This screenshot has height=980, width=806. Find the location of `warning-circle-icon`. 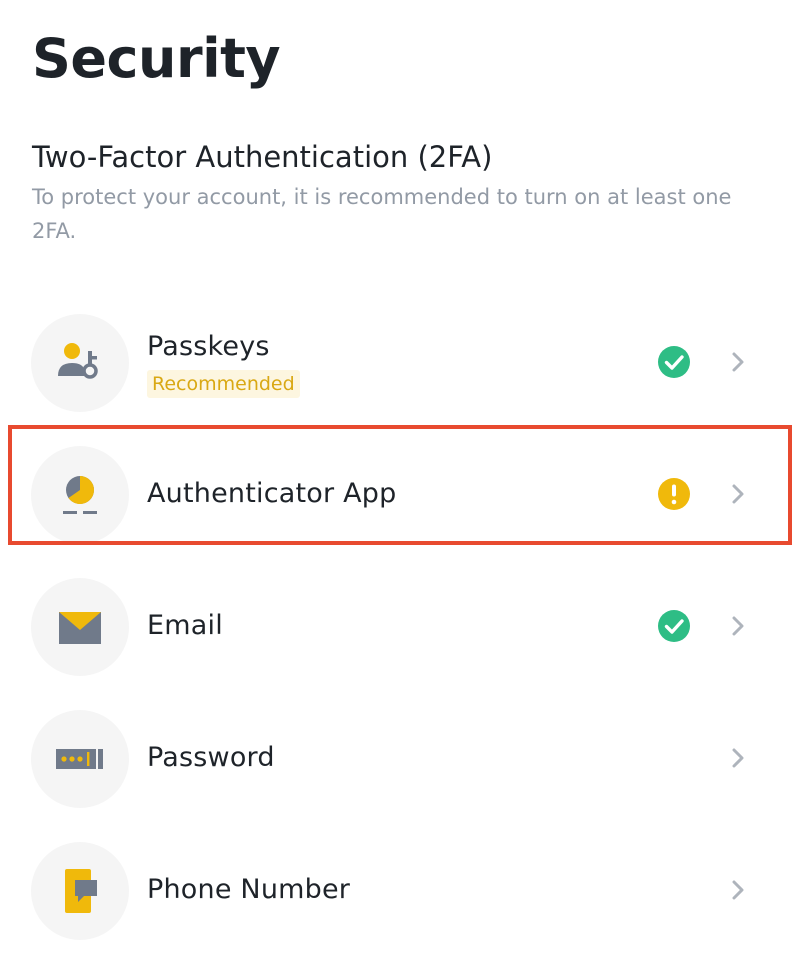

warning-circle-icon is located at coordinates (674, 494).